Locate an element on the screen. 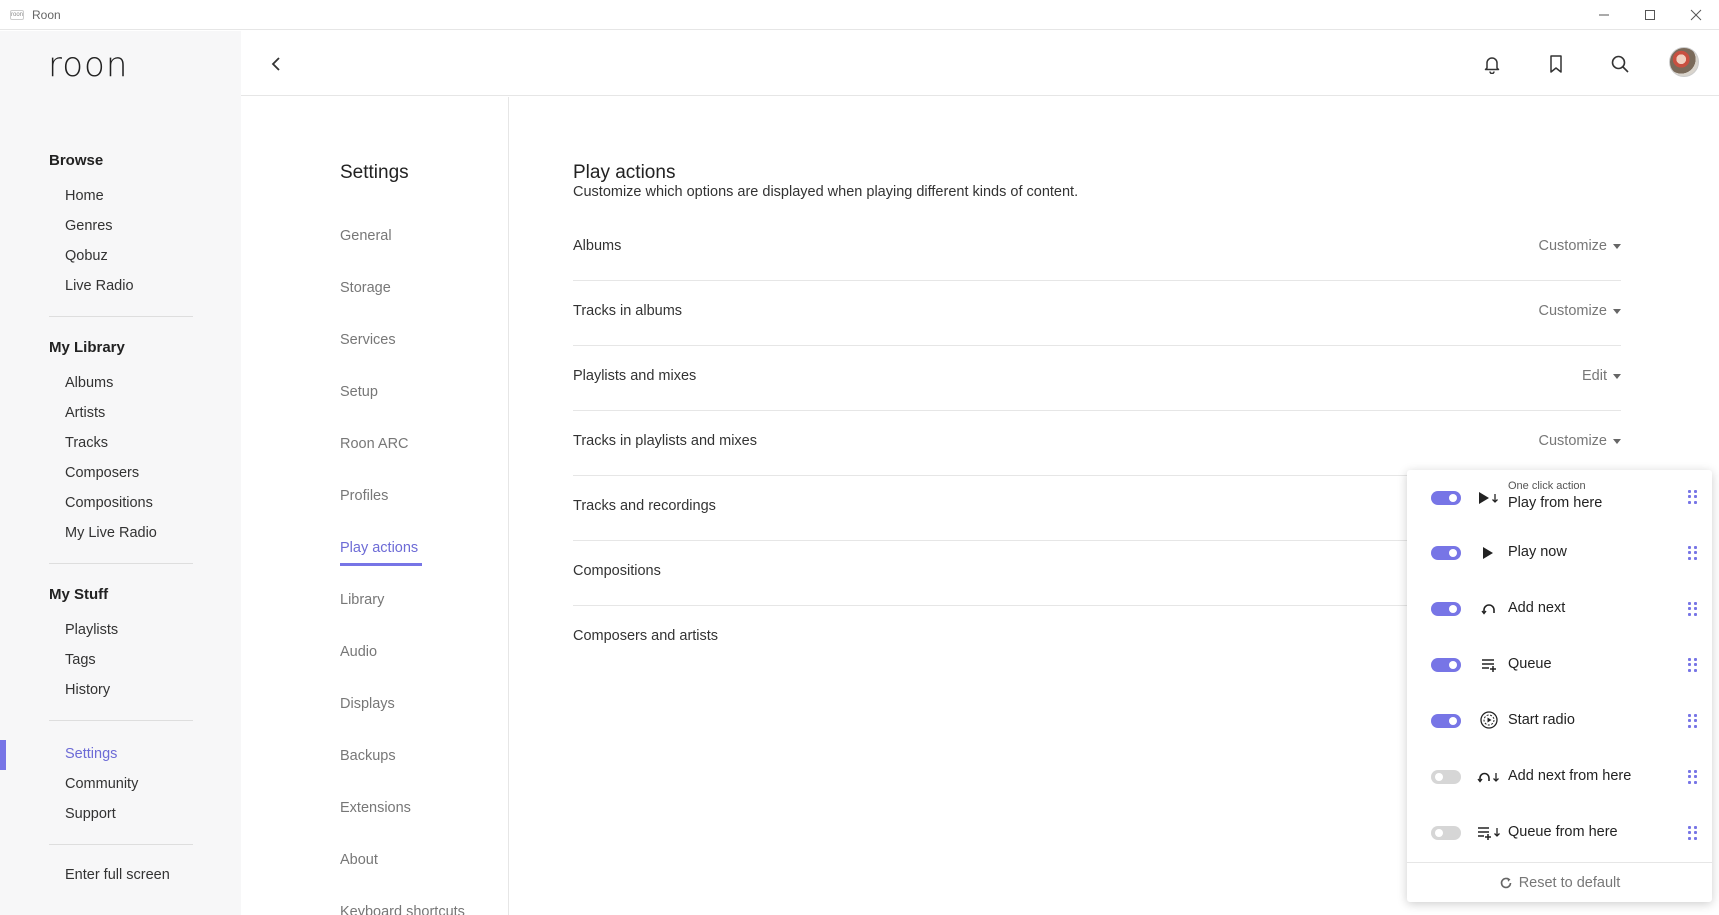 This screenshot has height=915, width=1719. settings-item-keyboard-shortcuts: Keyboard shortcuts is located at coordinates (402, 909).